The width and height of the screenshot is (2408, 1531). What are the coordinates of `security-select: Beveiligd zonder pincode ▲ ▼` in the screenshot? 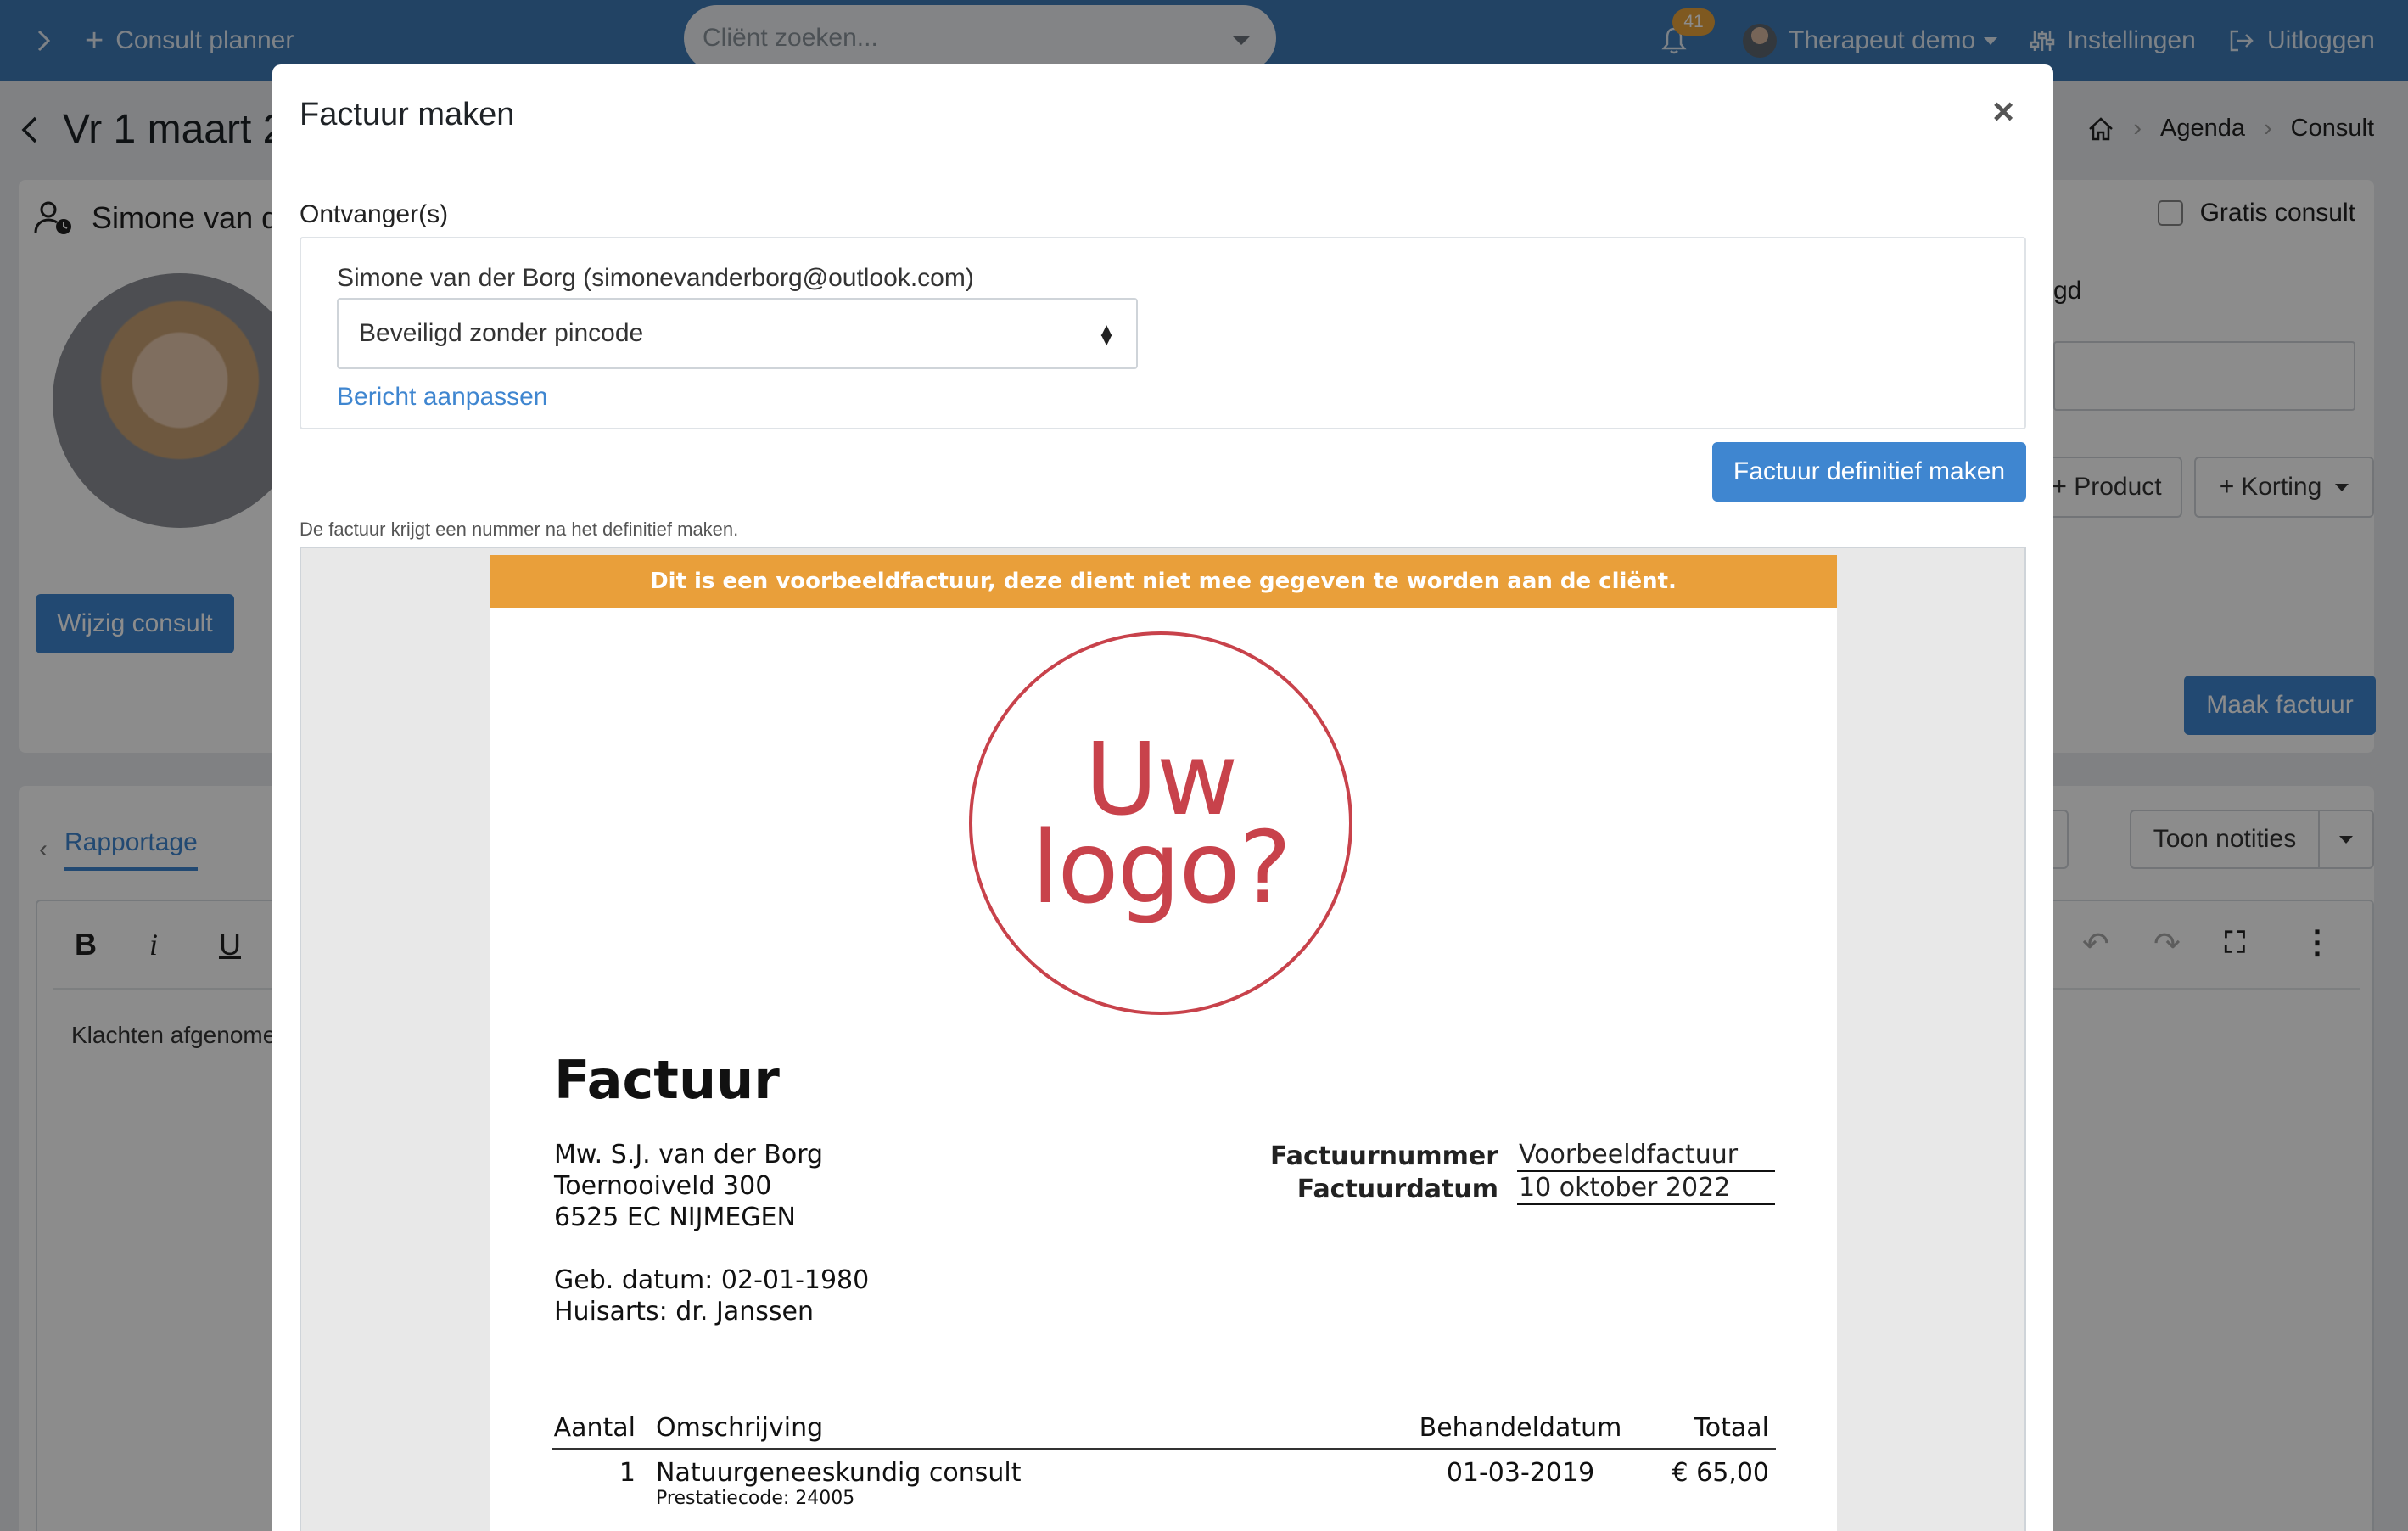 It's located at (737, 333).